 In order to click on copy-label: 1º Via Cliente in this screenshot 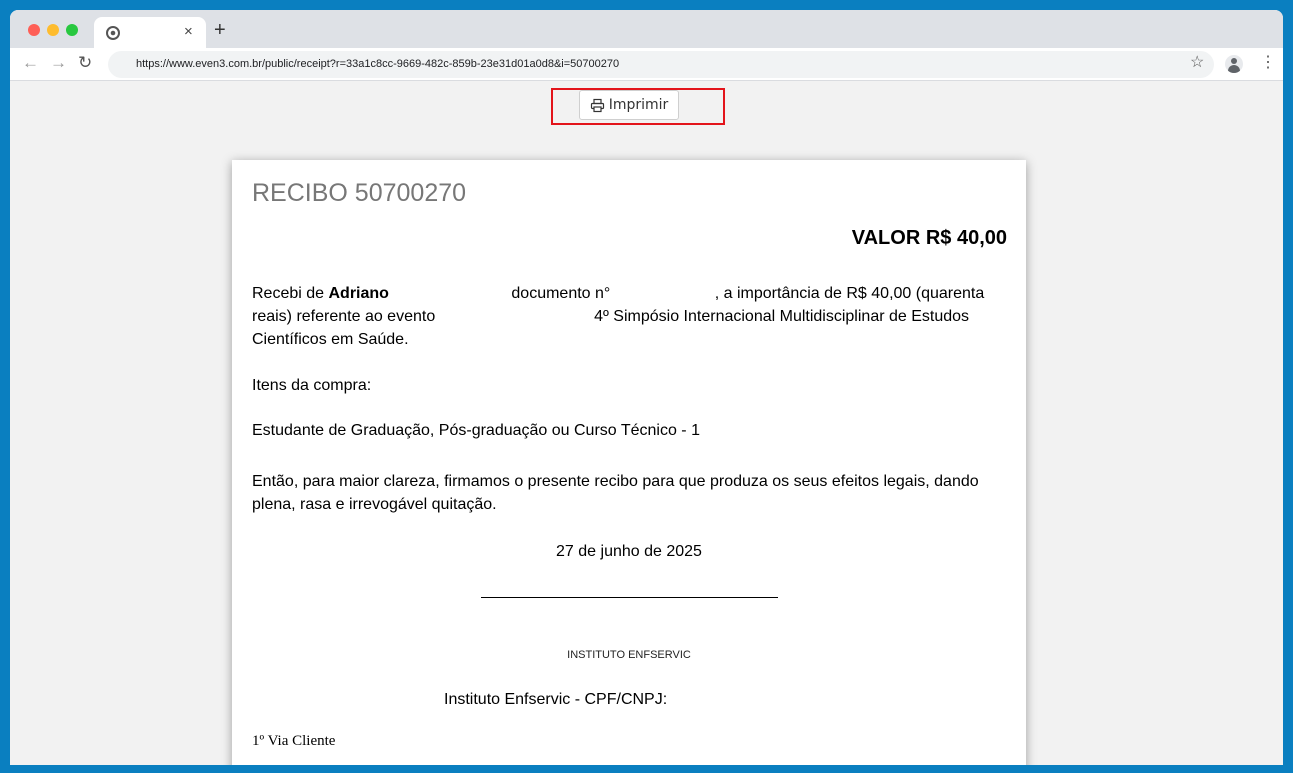, I will do `click(294, 741)`.